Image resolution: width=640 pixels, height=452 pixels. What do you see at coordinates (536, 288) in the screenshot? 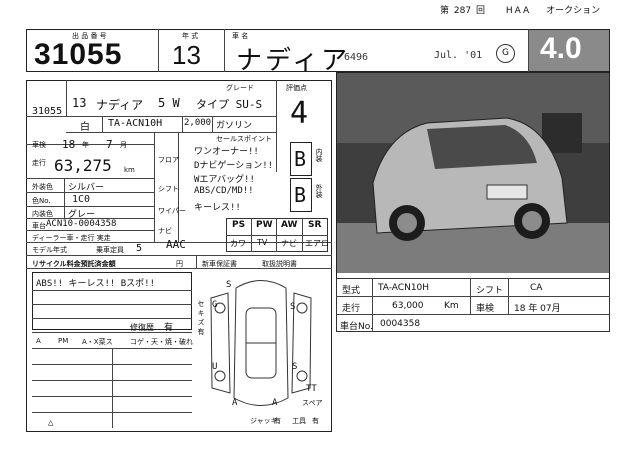
I see `spec-shift-value: CA` at bounding box center [536, 288].